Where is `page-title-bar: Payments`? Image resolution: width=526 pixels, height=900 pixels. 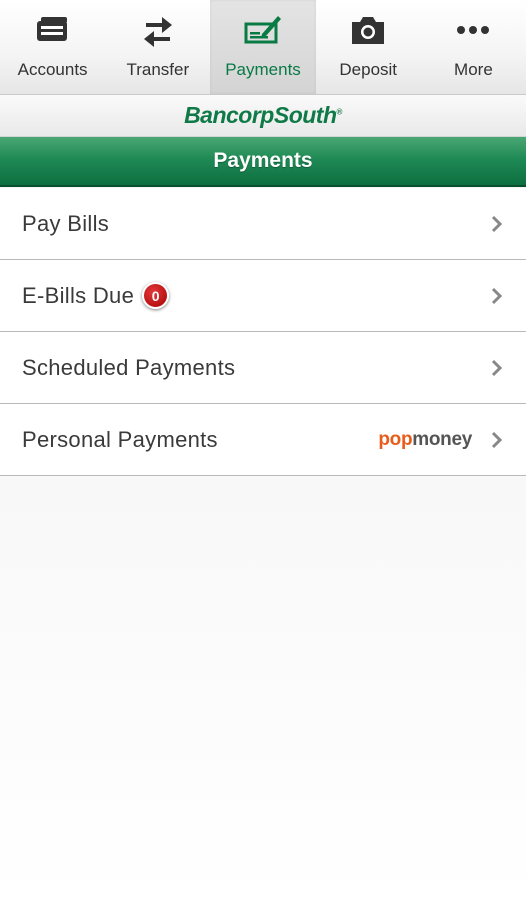
page-title-bar: Payments is located at coordinates (263, 162).